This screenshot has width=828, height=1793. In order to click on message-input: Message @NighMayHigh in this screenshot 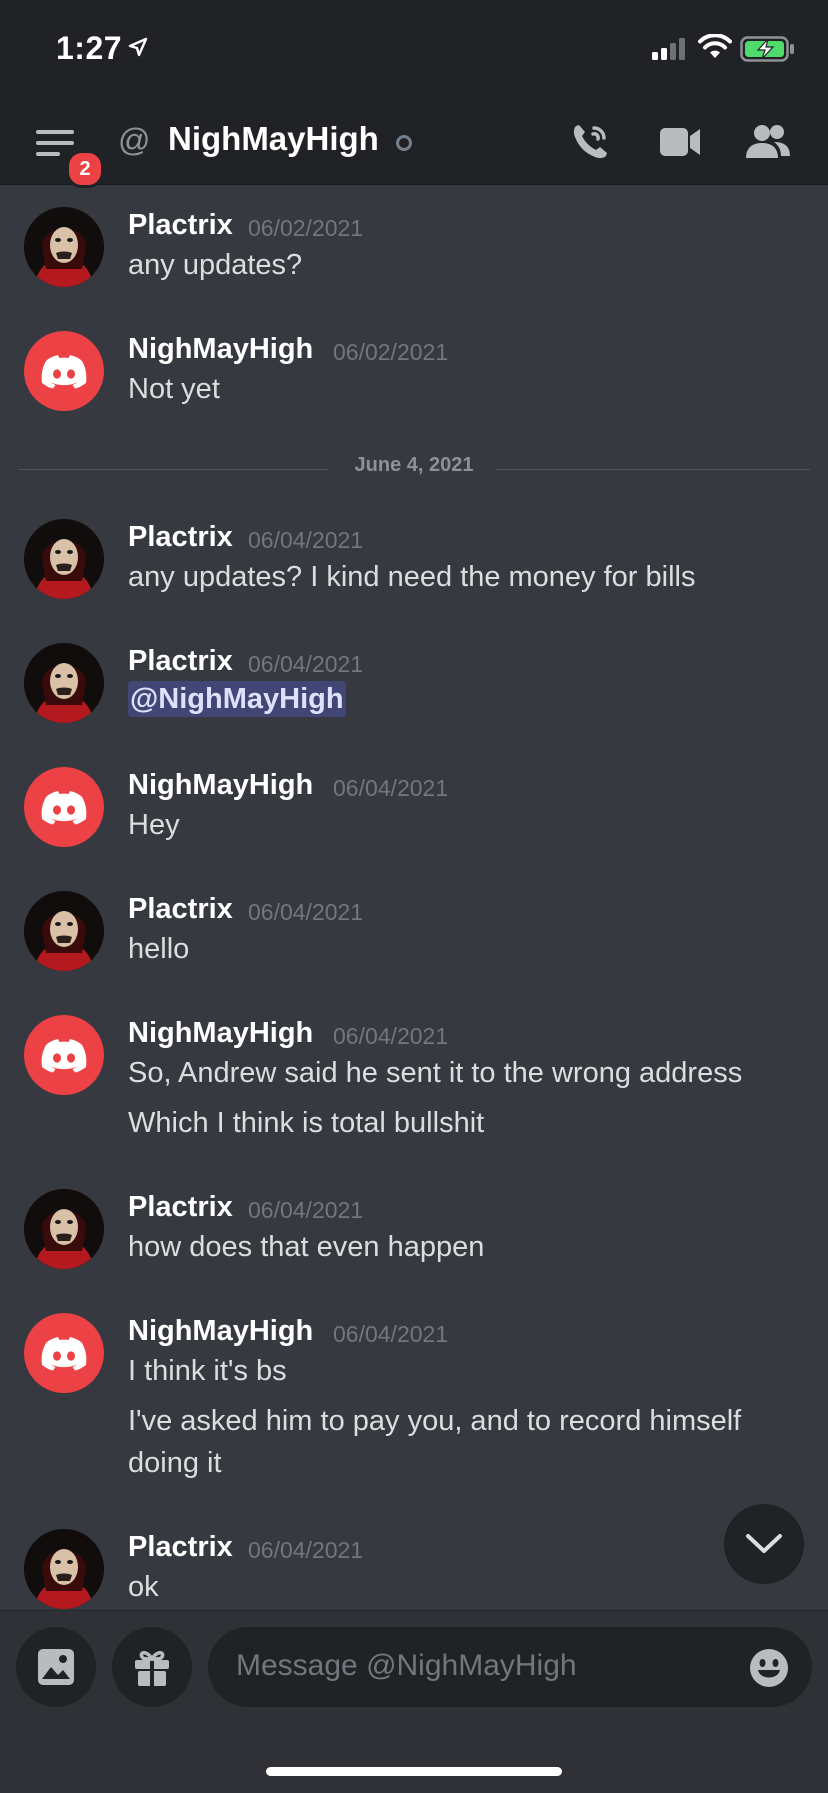, I will do `click(510, 1667)`.